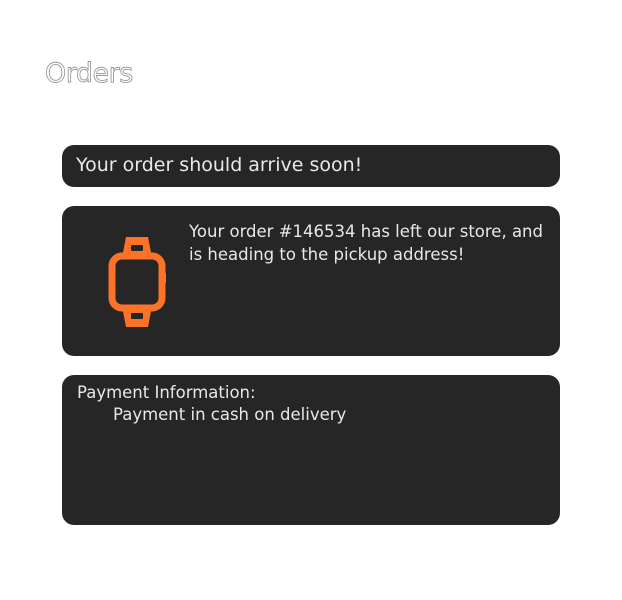  I want to click on order-status-card: Your order should arrive soon!, so click(311, 166).